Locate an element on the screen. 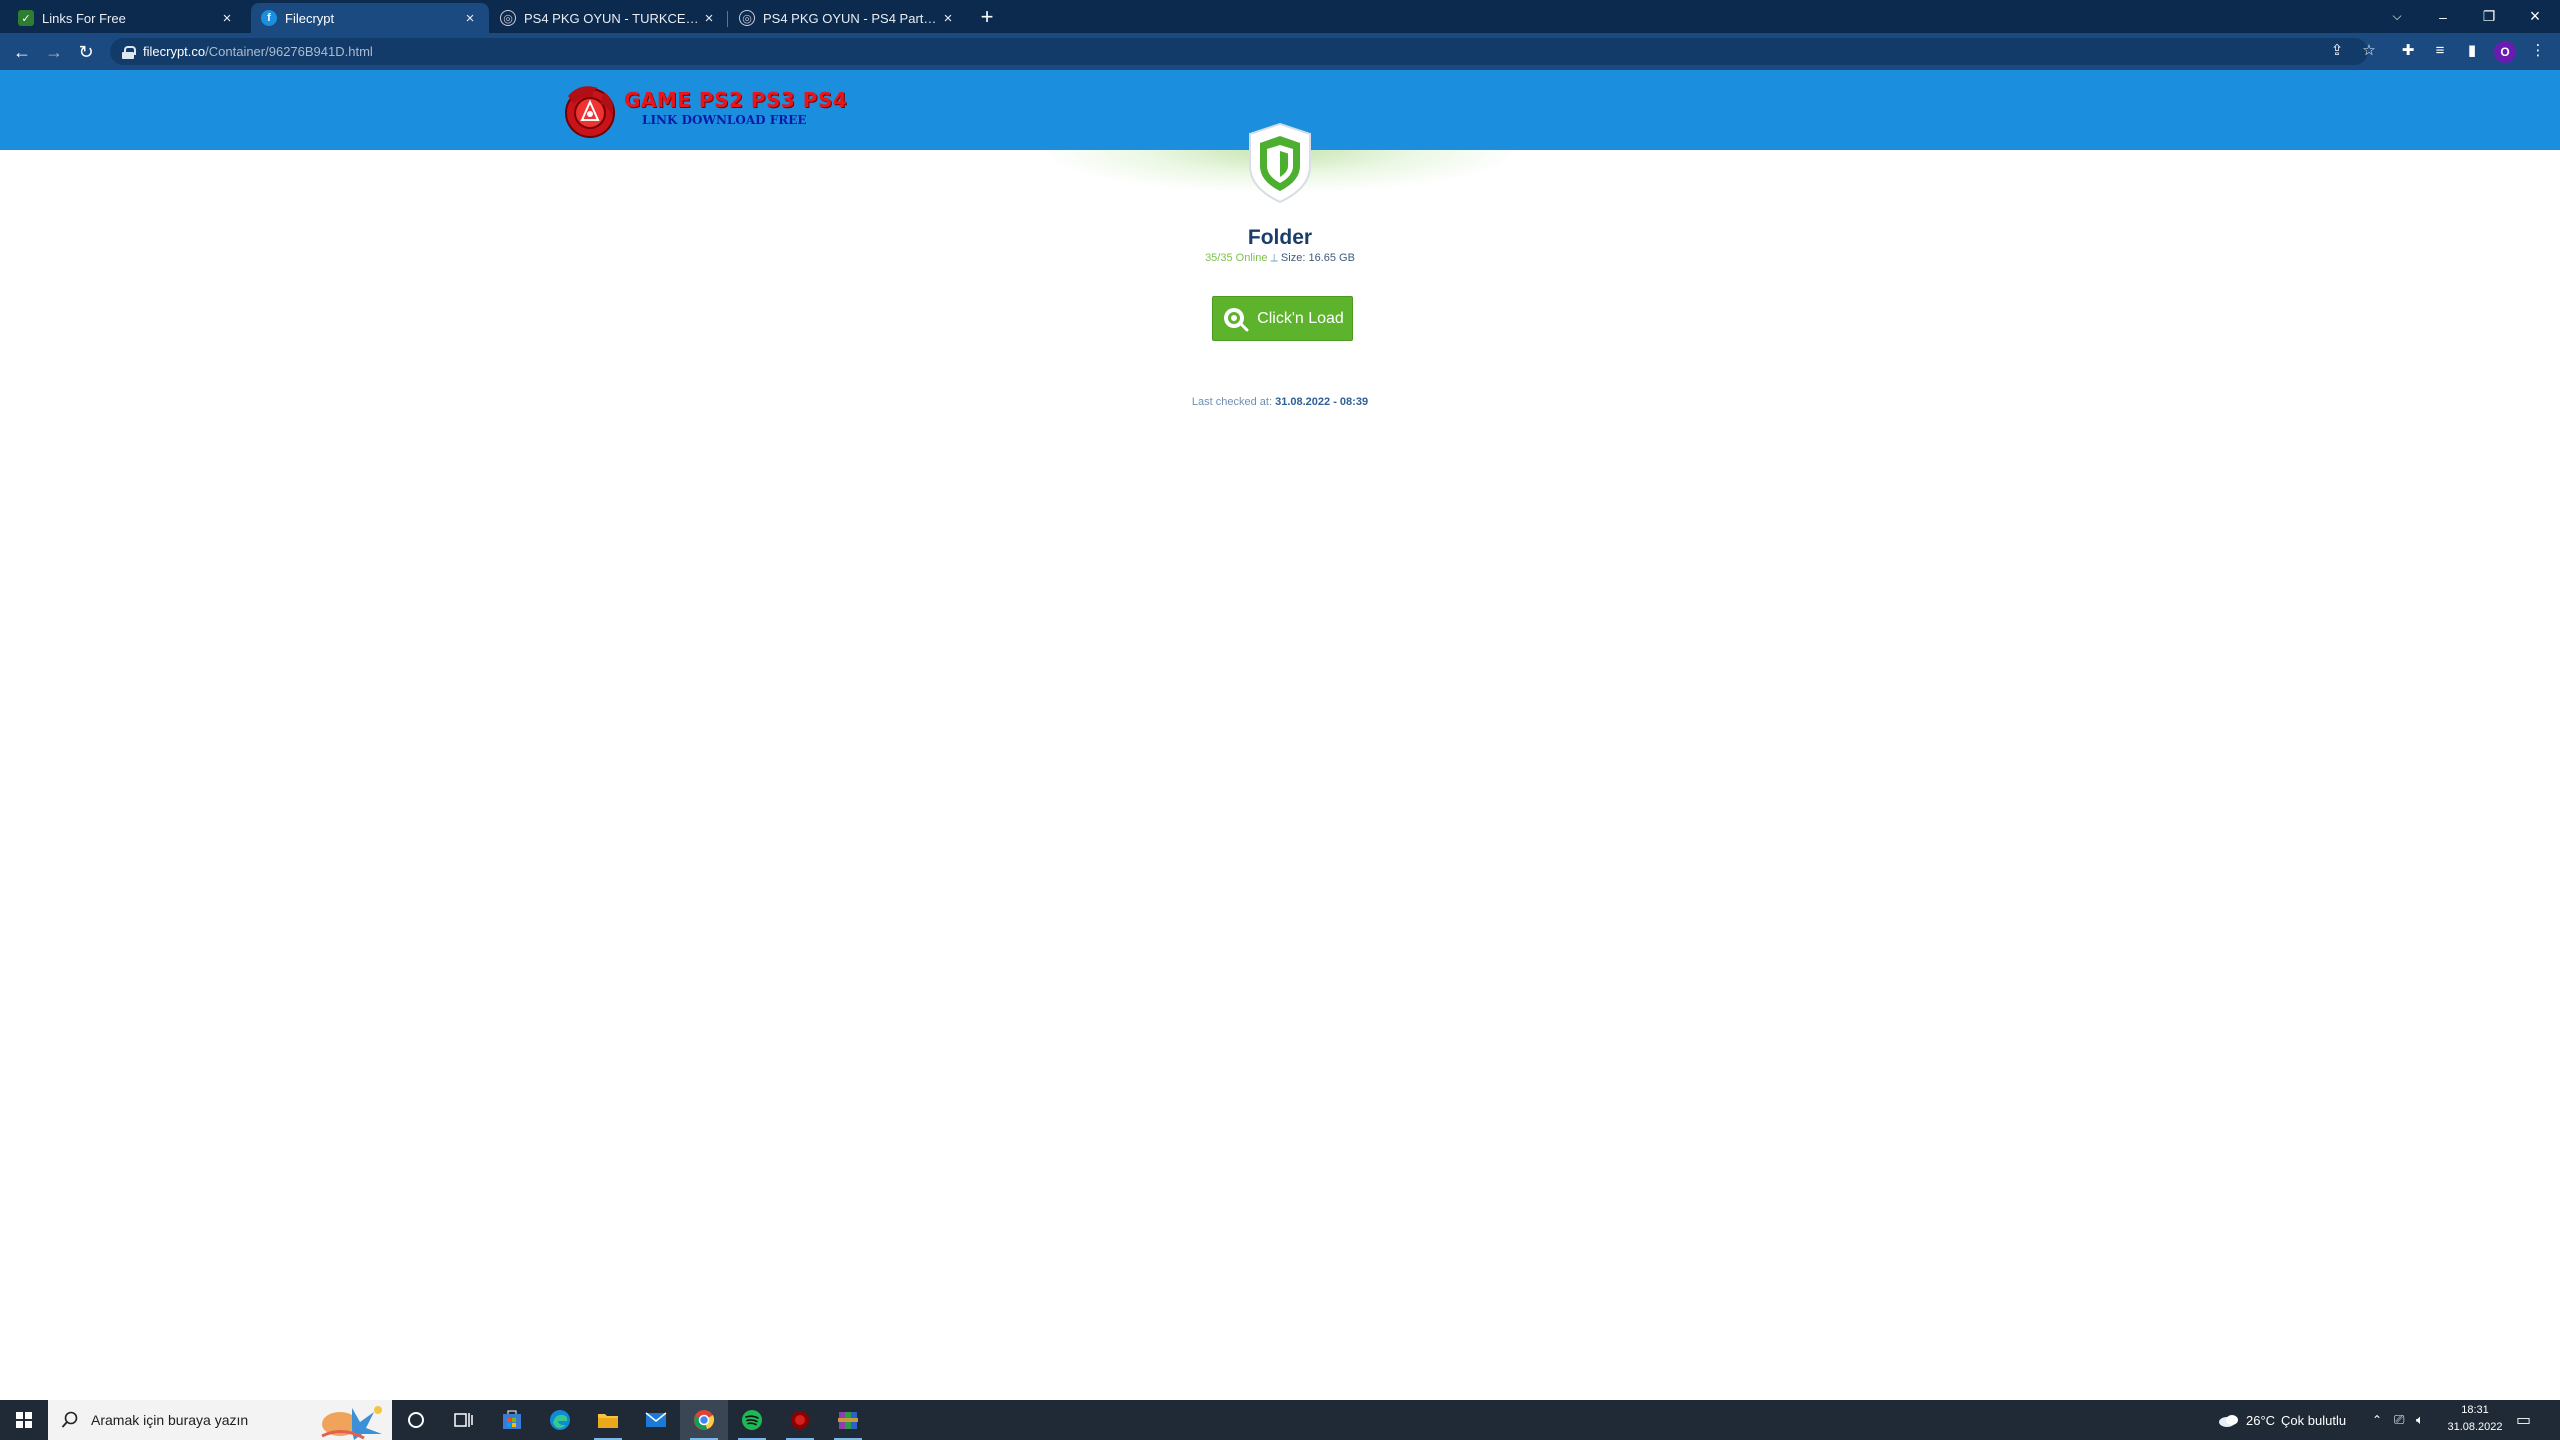 The width and height of the screenshot is (2560, 1440). windows-logo-icon is located at coordinates (24, 1420).